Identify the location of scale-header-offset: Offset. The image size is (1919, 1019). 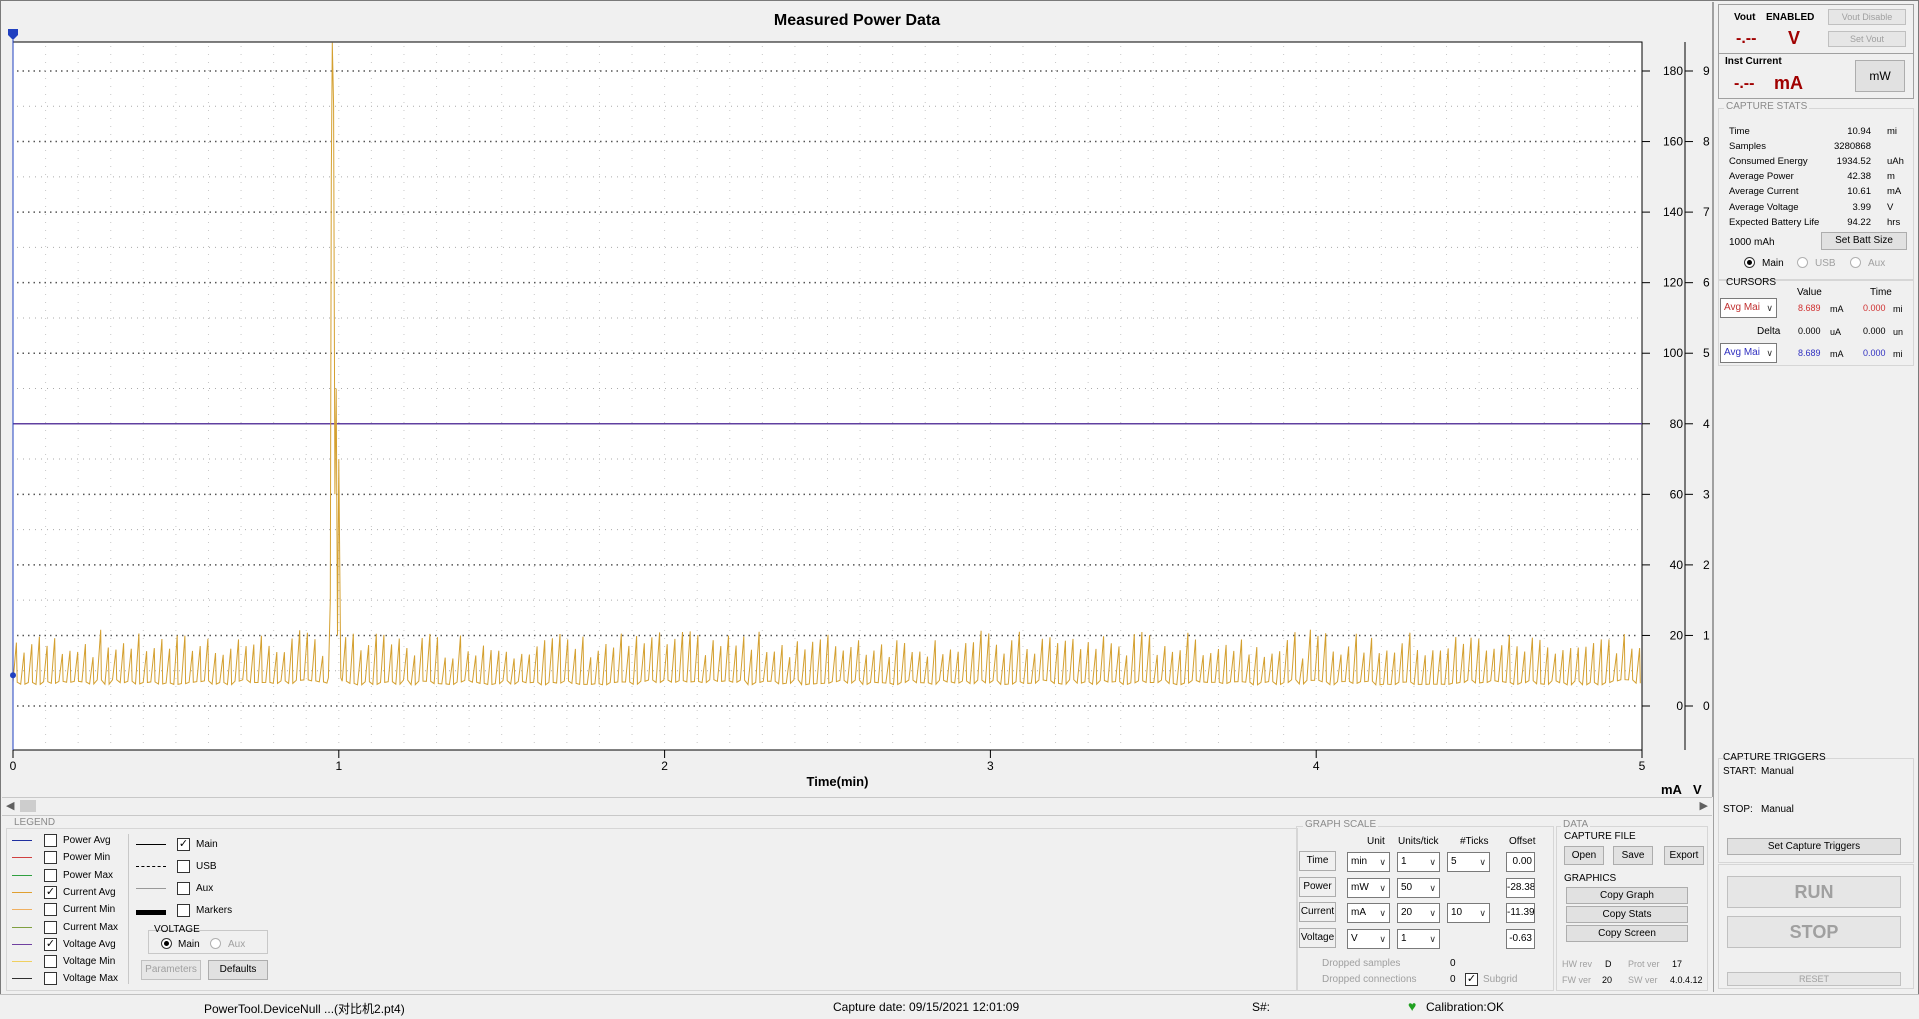
(1522, 841).